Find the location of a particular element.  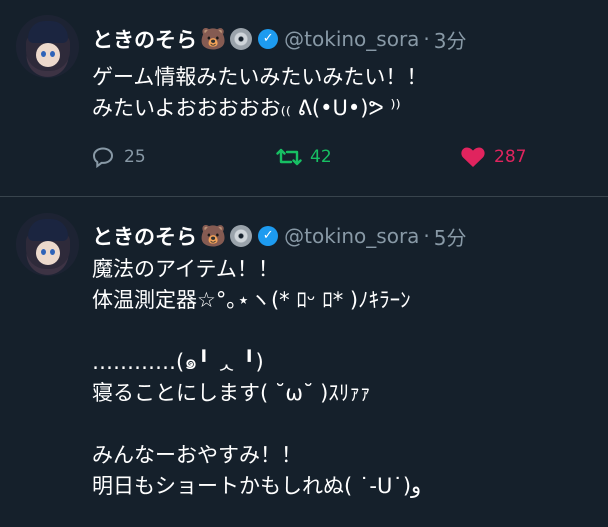

tweet-line: 魔法のアイテム！！ is located at coordinates (185, 269).